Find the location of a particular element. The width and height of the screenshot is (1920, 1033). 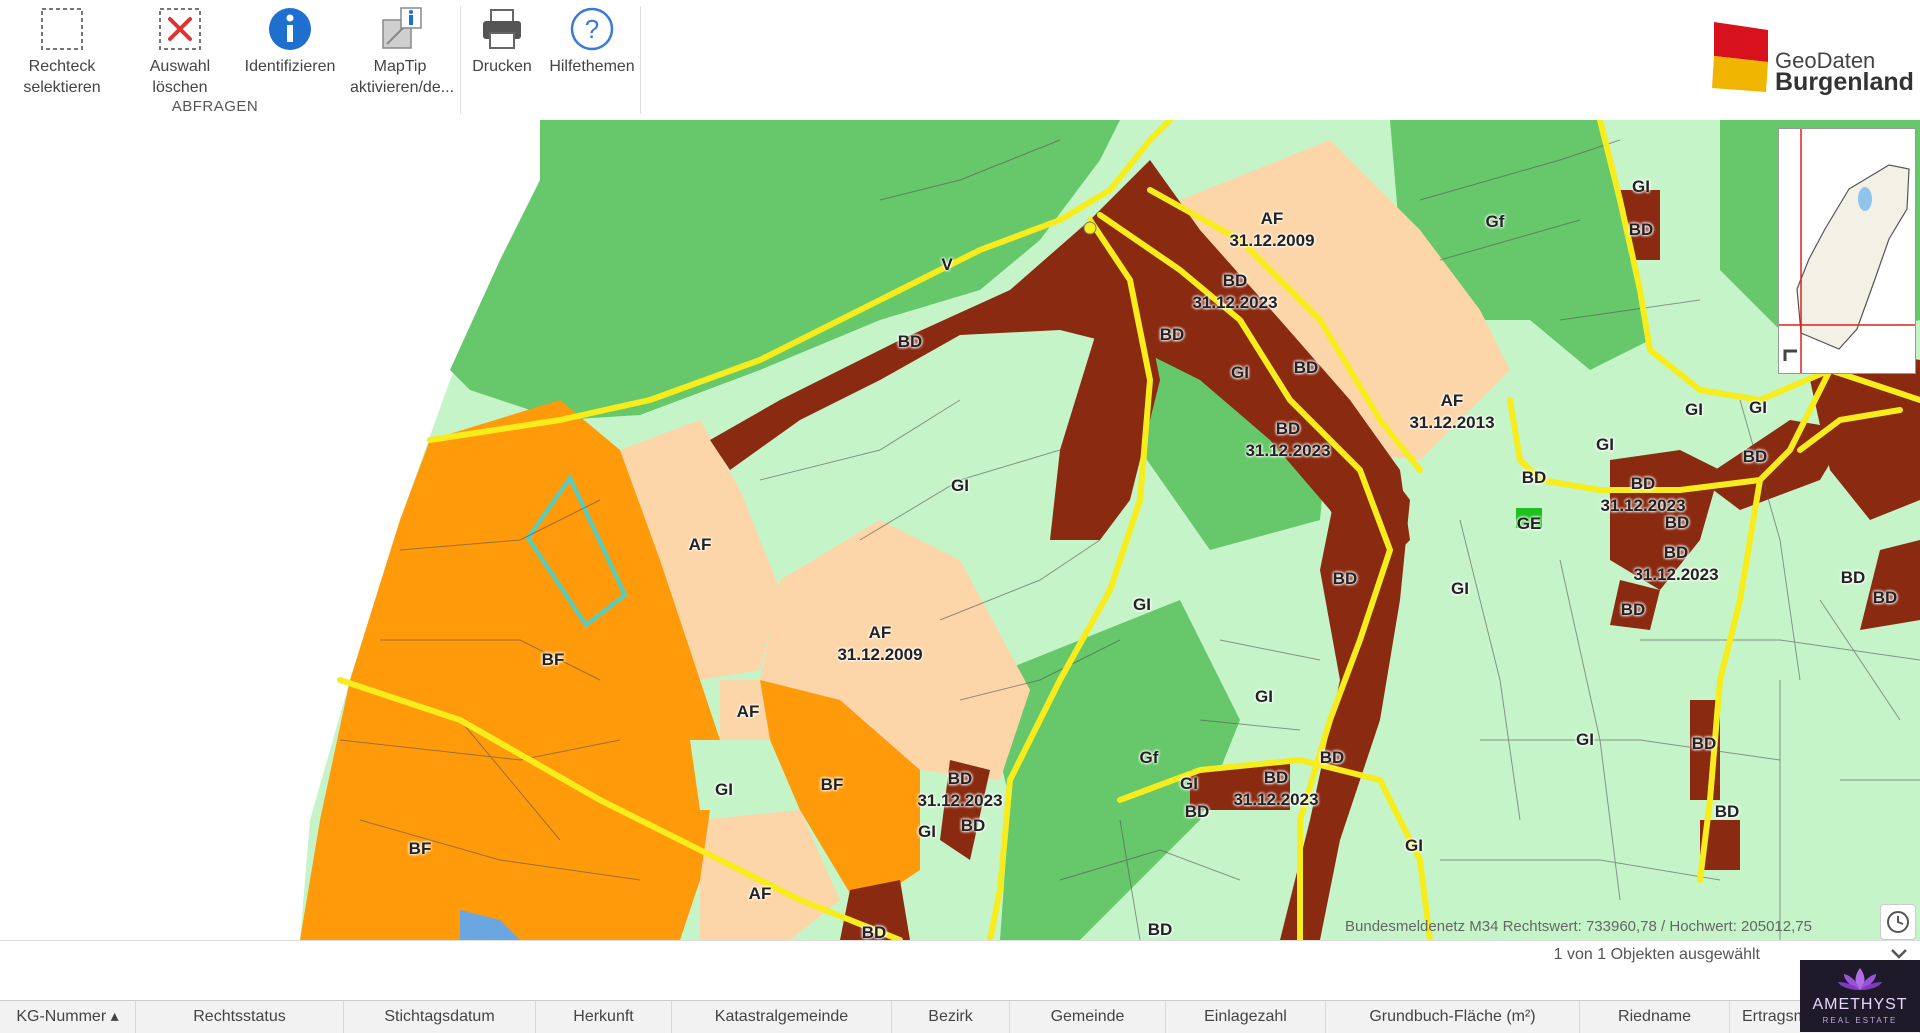

column-header-einlagezahl: Einlagezahl is located at coordinates (1246, 1017).